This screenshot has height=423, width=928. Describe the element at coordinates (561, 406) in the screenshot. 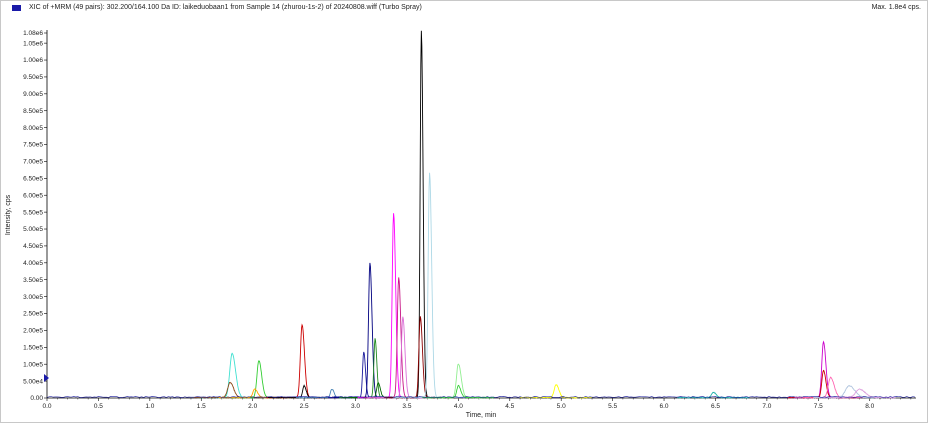

I see `x-tick-label: 5.0` at that location.